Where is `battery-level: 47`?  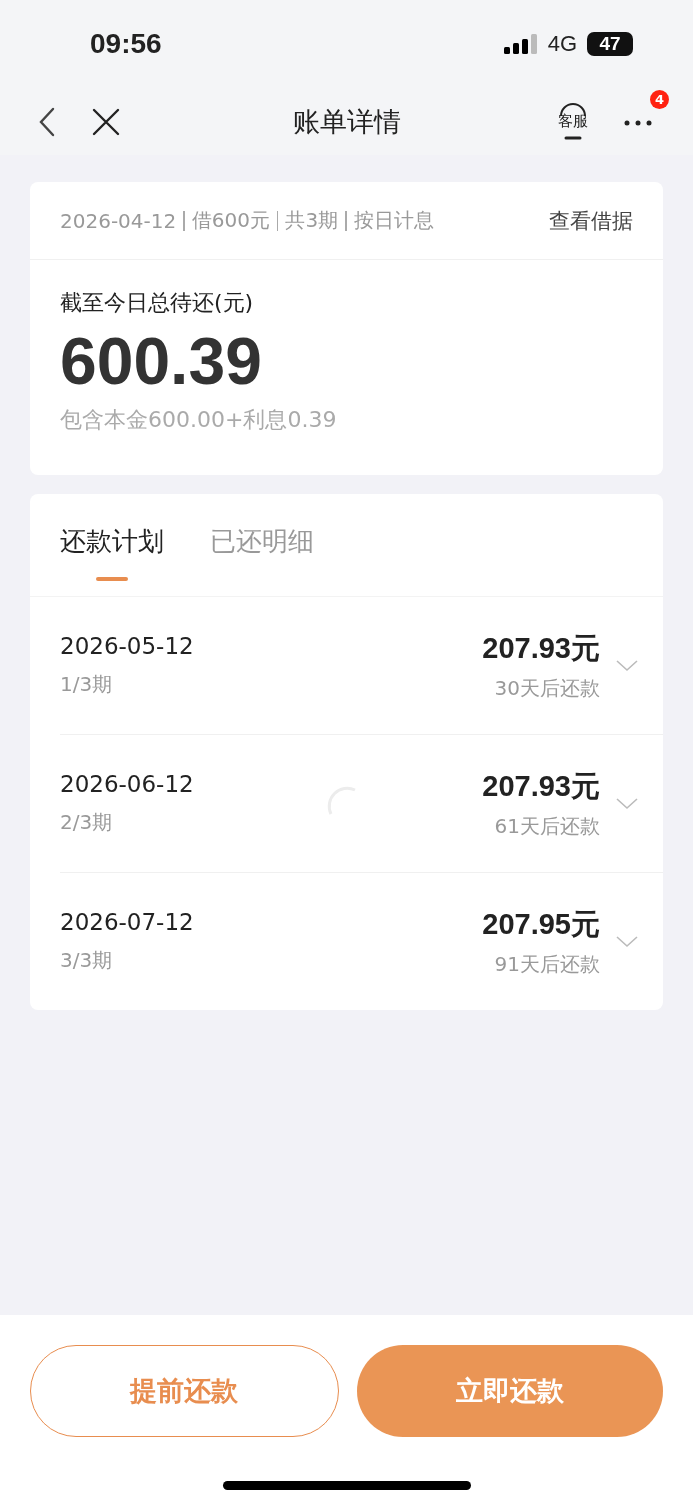 battery-level: 47 is located at coordinates (610, 44).